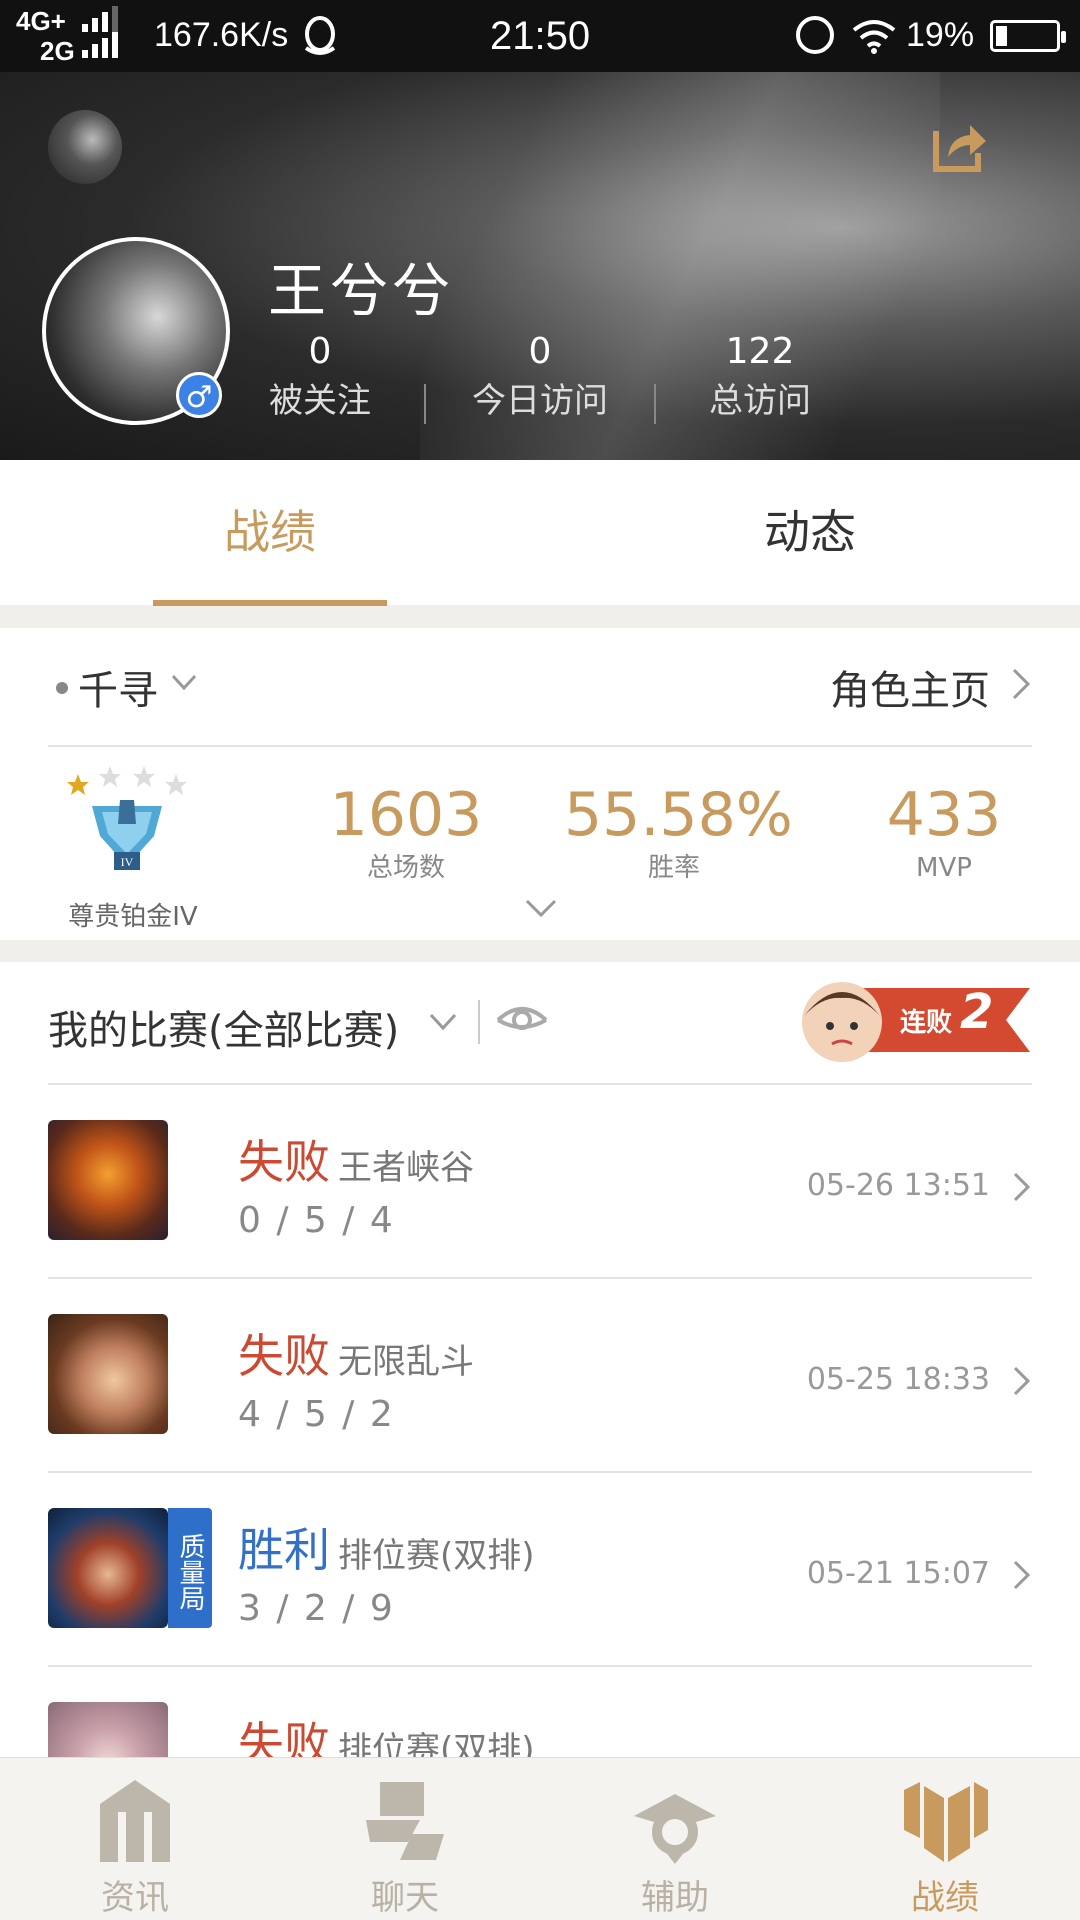  Describe the element at coordinates (944, 868) in the screenshot. I see `stat-label: MVP` at that location.